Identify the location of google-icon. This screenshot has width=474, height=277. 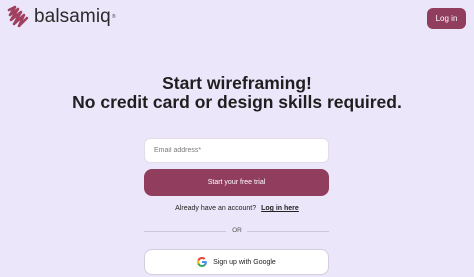
(202, 262).